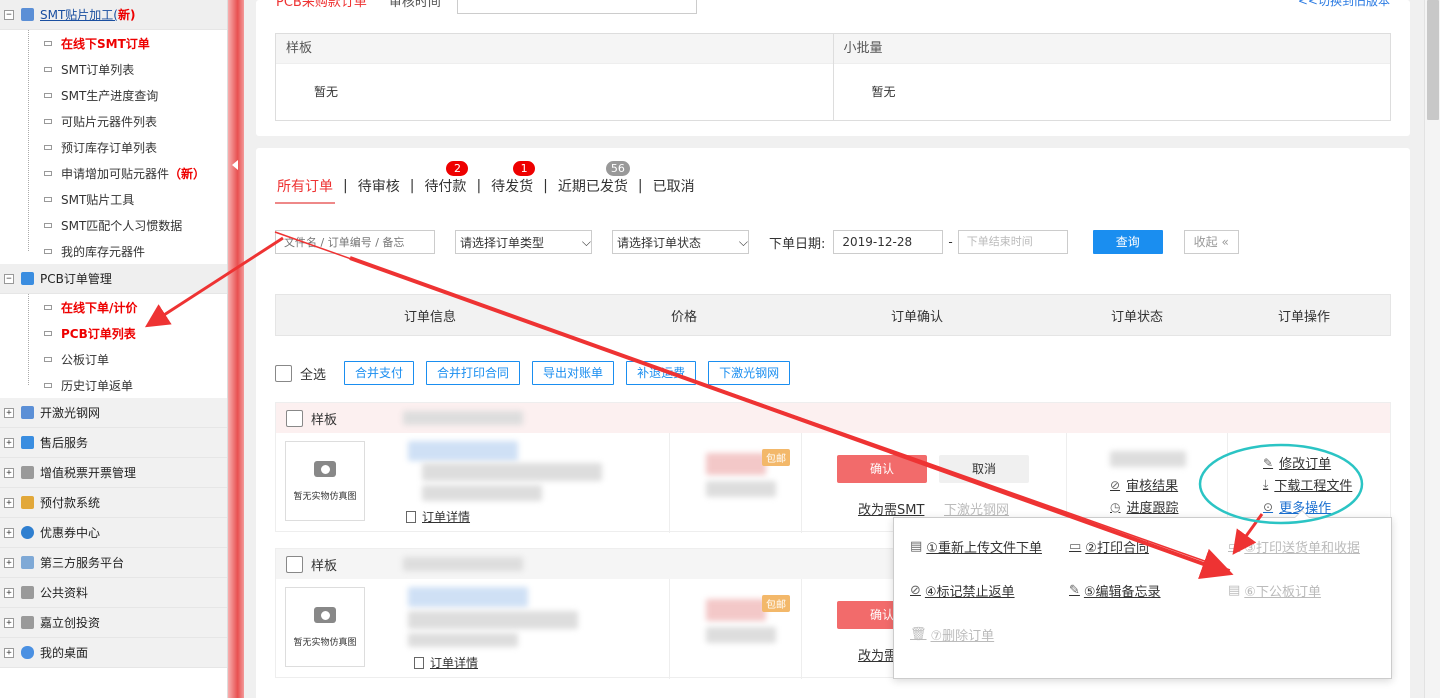 This screenshot has width=1440, height=698. I want to click on sidebar-group-smt: − SMT贴片加工(新), so click(113, 15).